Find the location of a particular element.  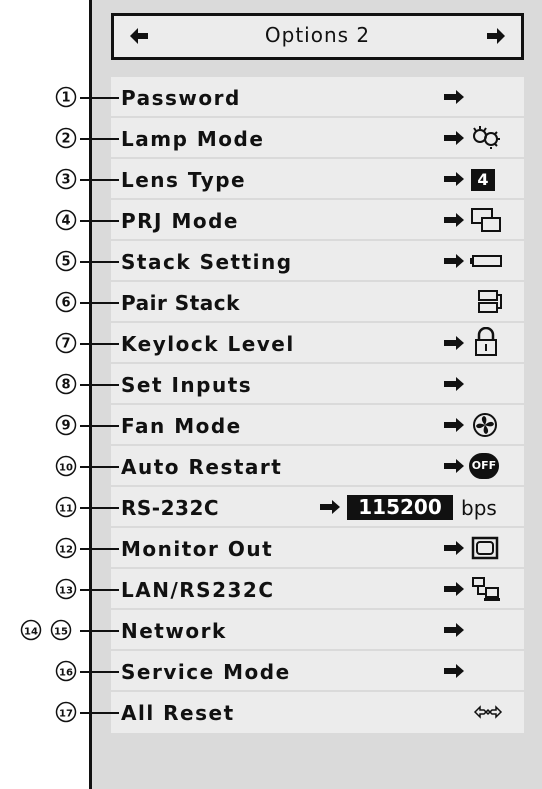

network-computer-icon is located at coordinates (486, 589).